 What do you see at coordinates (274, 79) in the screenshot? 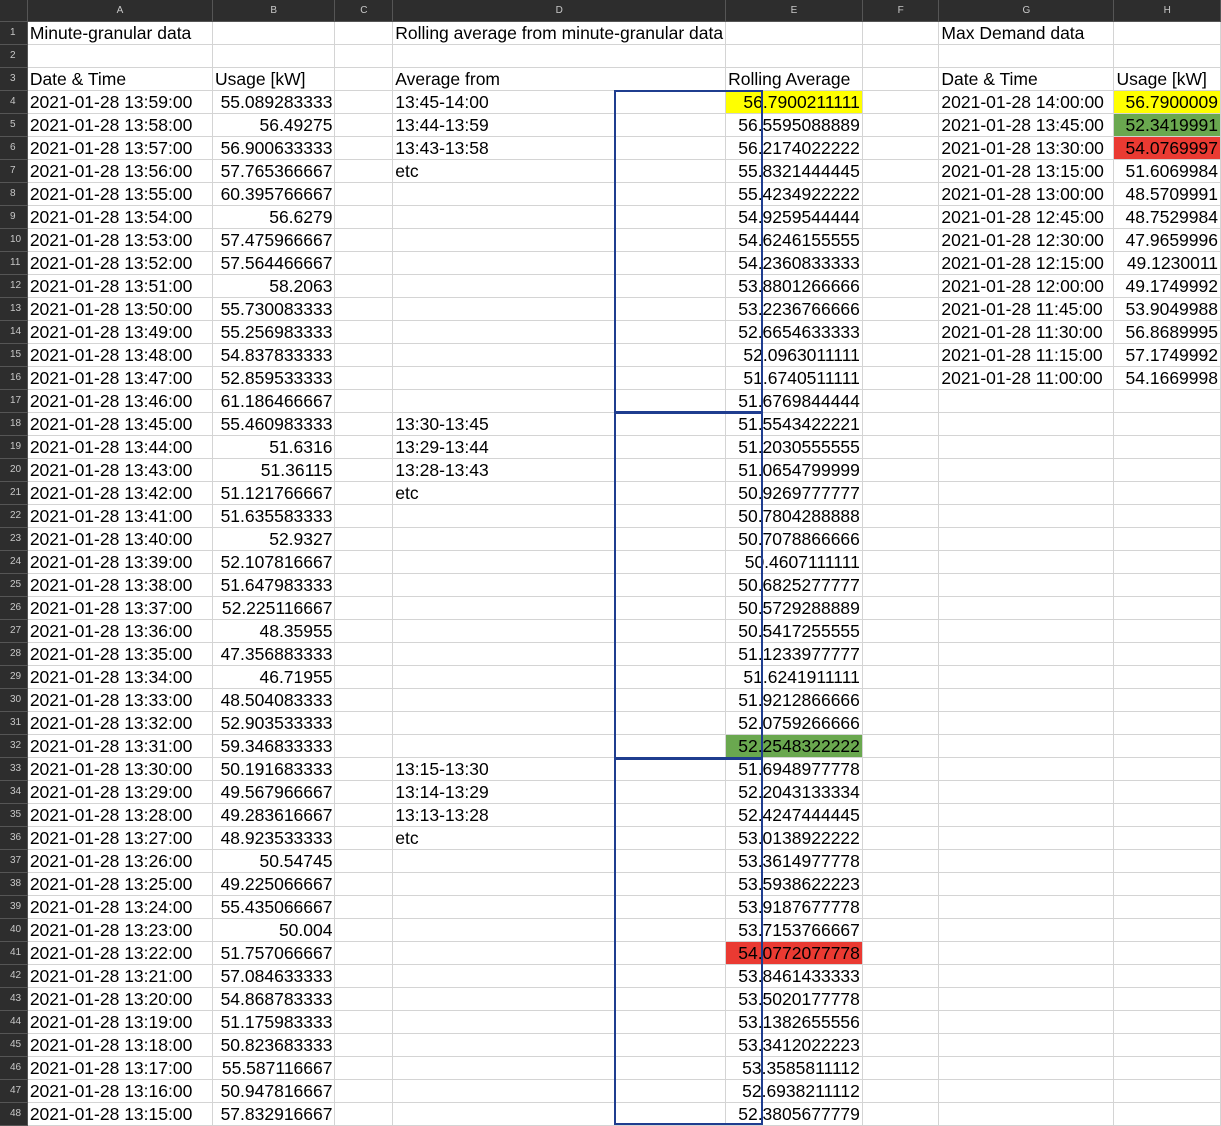
I see `cell-b3: Usage [kW]` at bounding box center [274, 79].